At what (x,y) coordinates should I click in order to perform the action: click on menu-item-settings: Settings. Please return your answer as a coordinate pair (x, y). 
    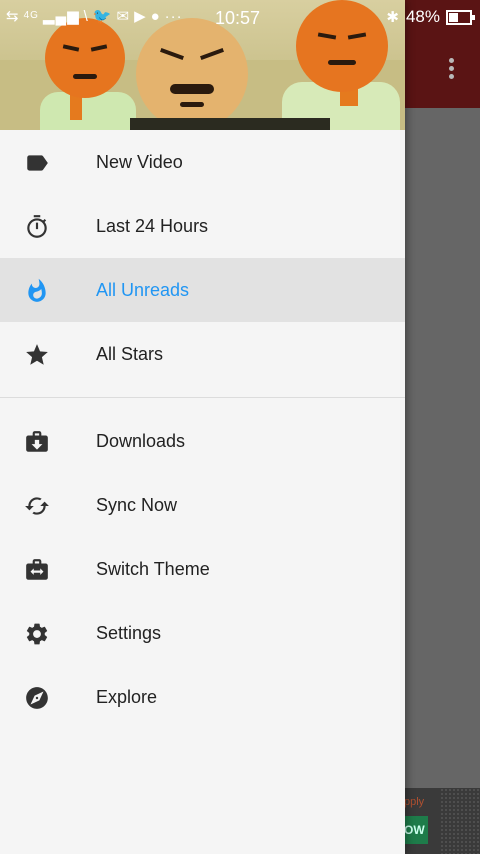
    Looking at the image, I should click on (202, 633).